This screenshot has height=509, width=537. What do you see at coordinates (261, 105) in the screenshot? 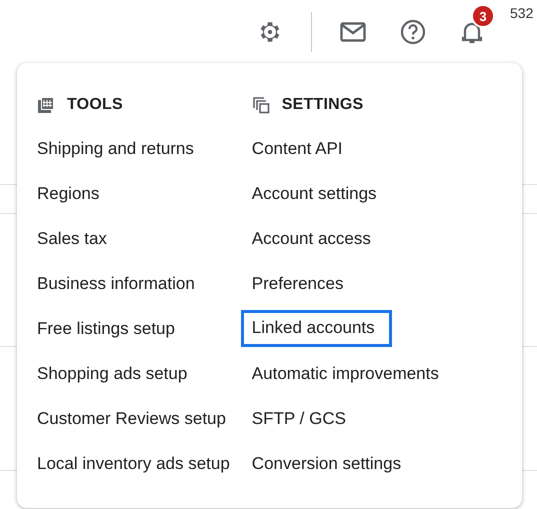
I see `copy-icon` at bounding box center [261, 105].